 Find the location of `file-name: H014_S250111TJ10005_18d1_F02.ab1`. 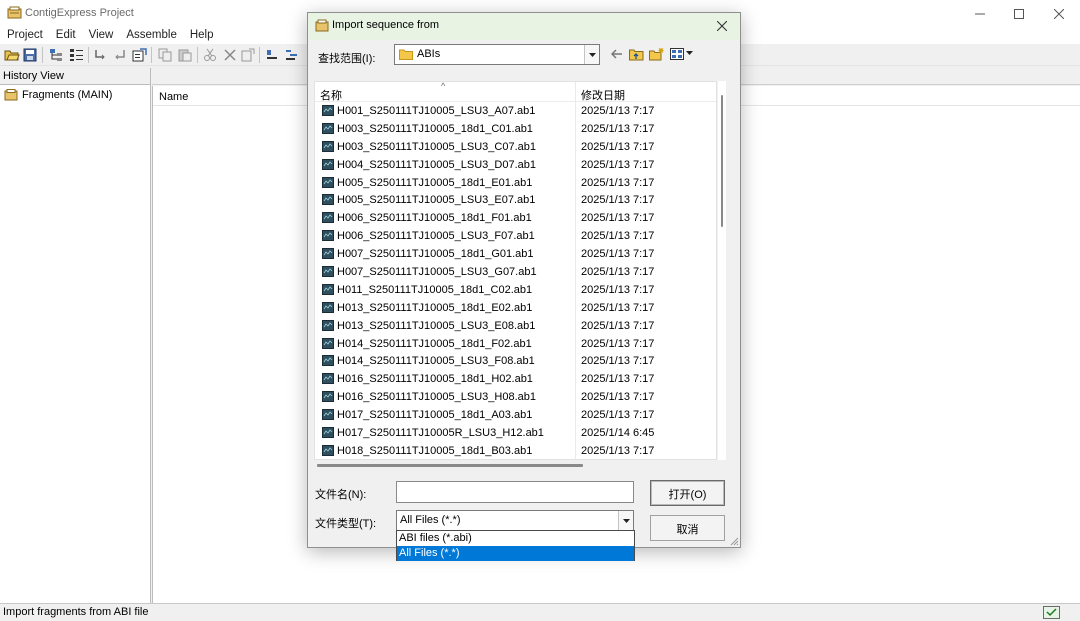

file-name: H014_S250111TJ10005_18d1_F02.ab1 is located at coordinates (434, 343).